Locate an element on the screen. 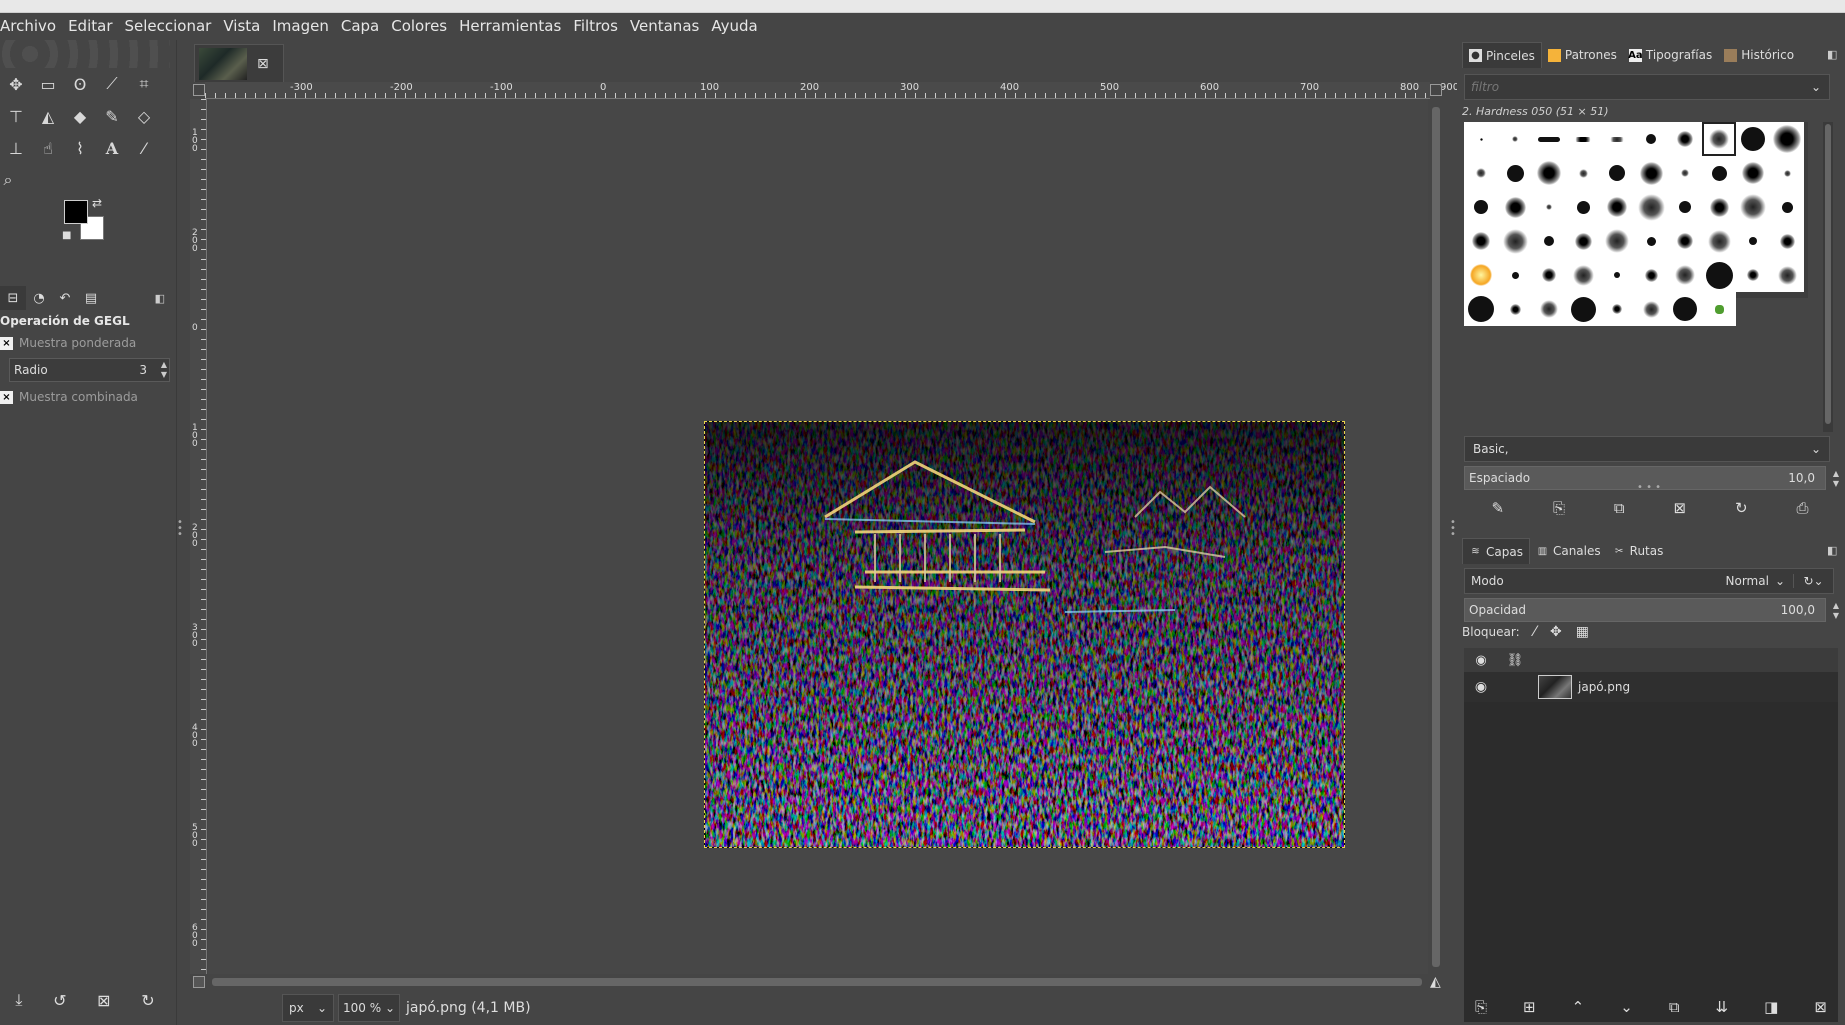 The width and height of the screenshot is (1845, 1025). tab-canales: ▥ Canales is located at coordinates (1568, 551).